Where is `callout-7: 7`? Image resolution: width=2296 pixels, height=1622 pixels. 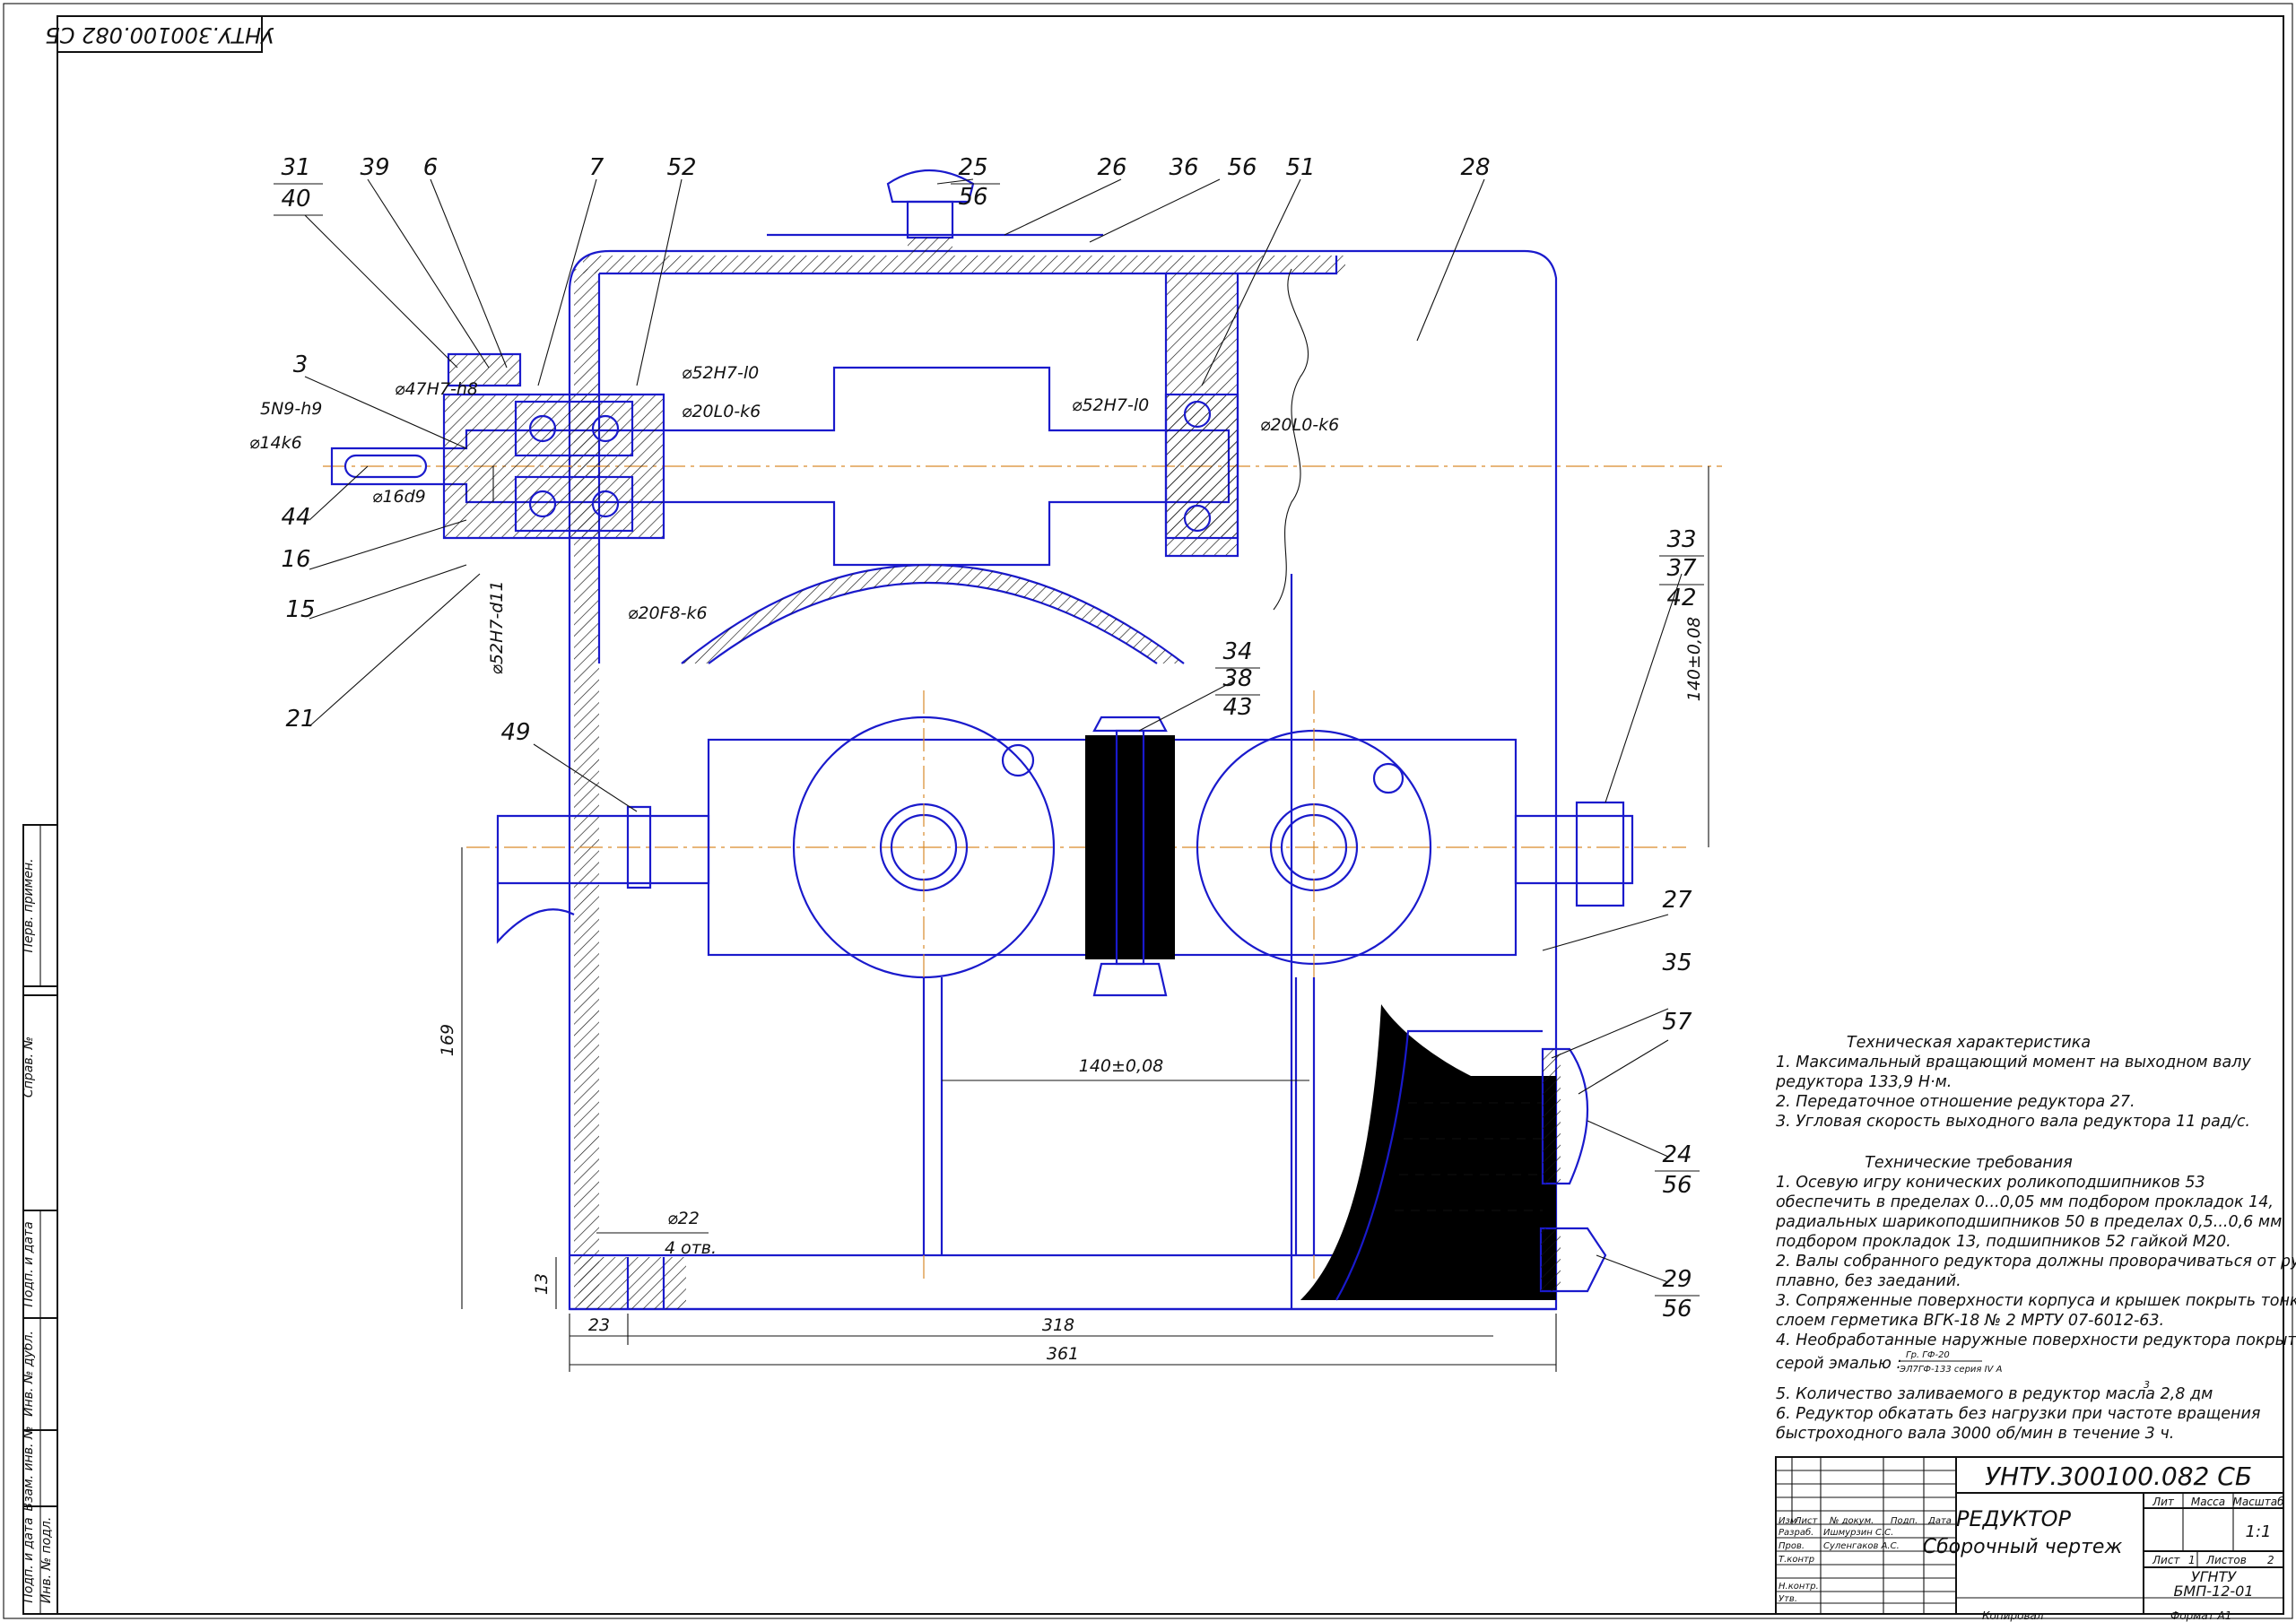
callout-7: 7 is located at coordinates (596, 167).